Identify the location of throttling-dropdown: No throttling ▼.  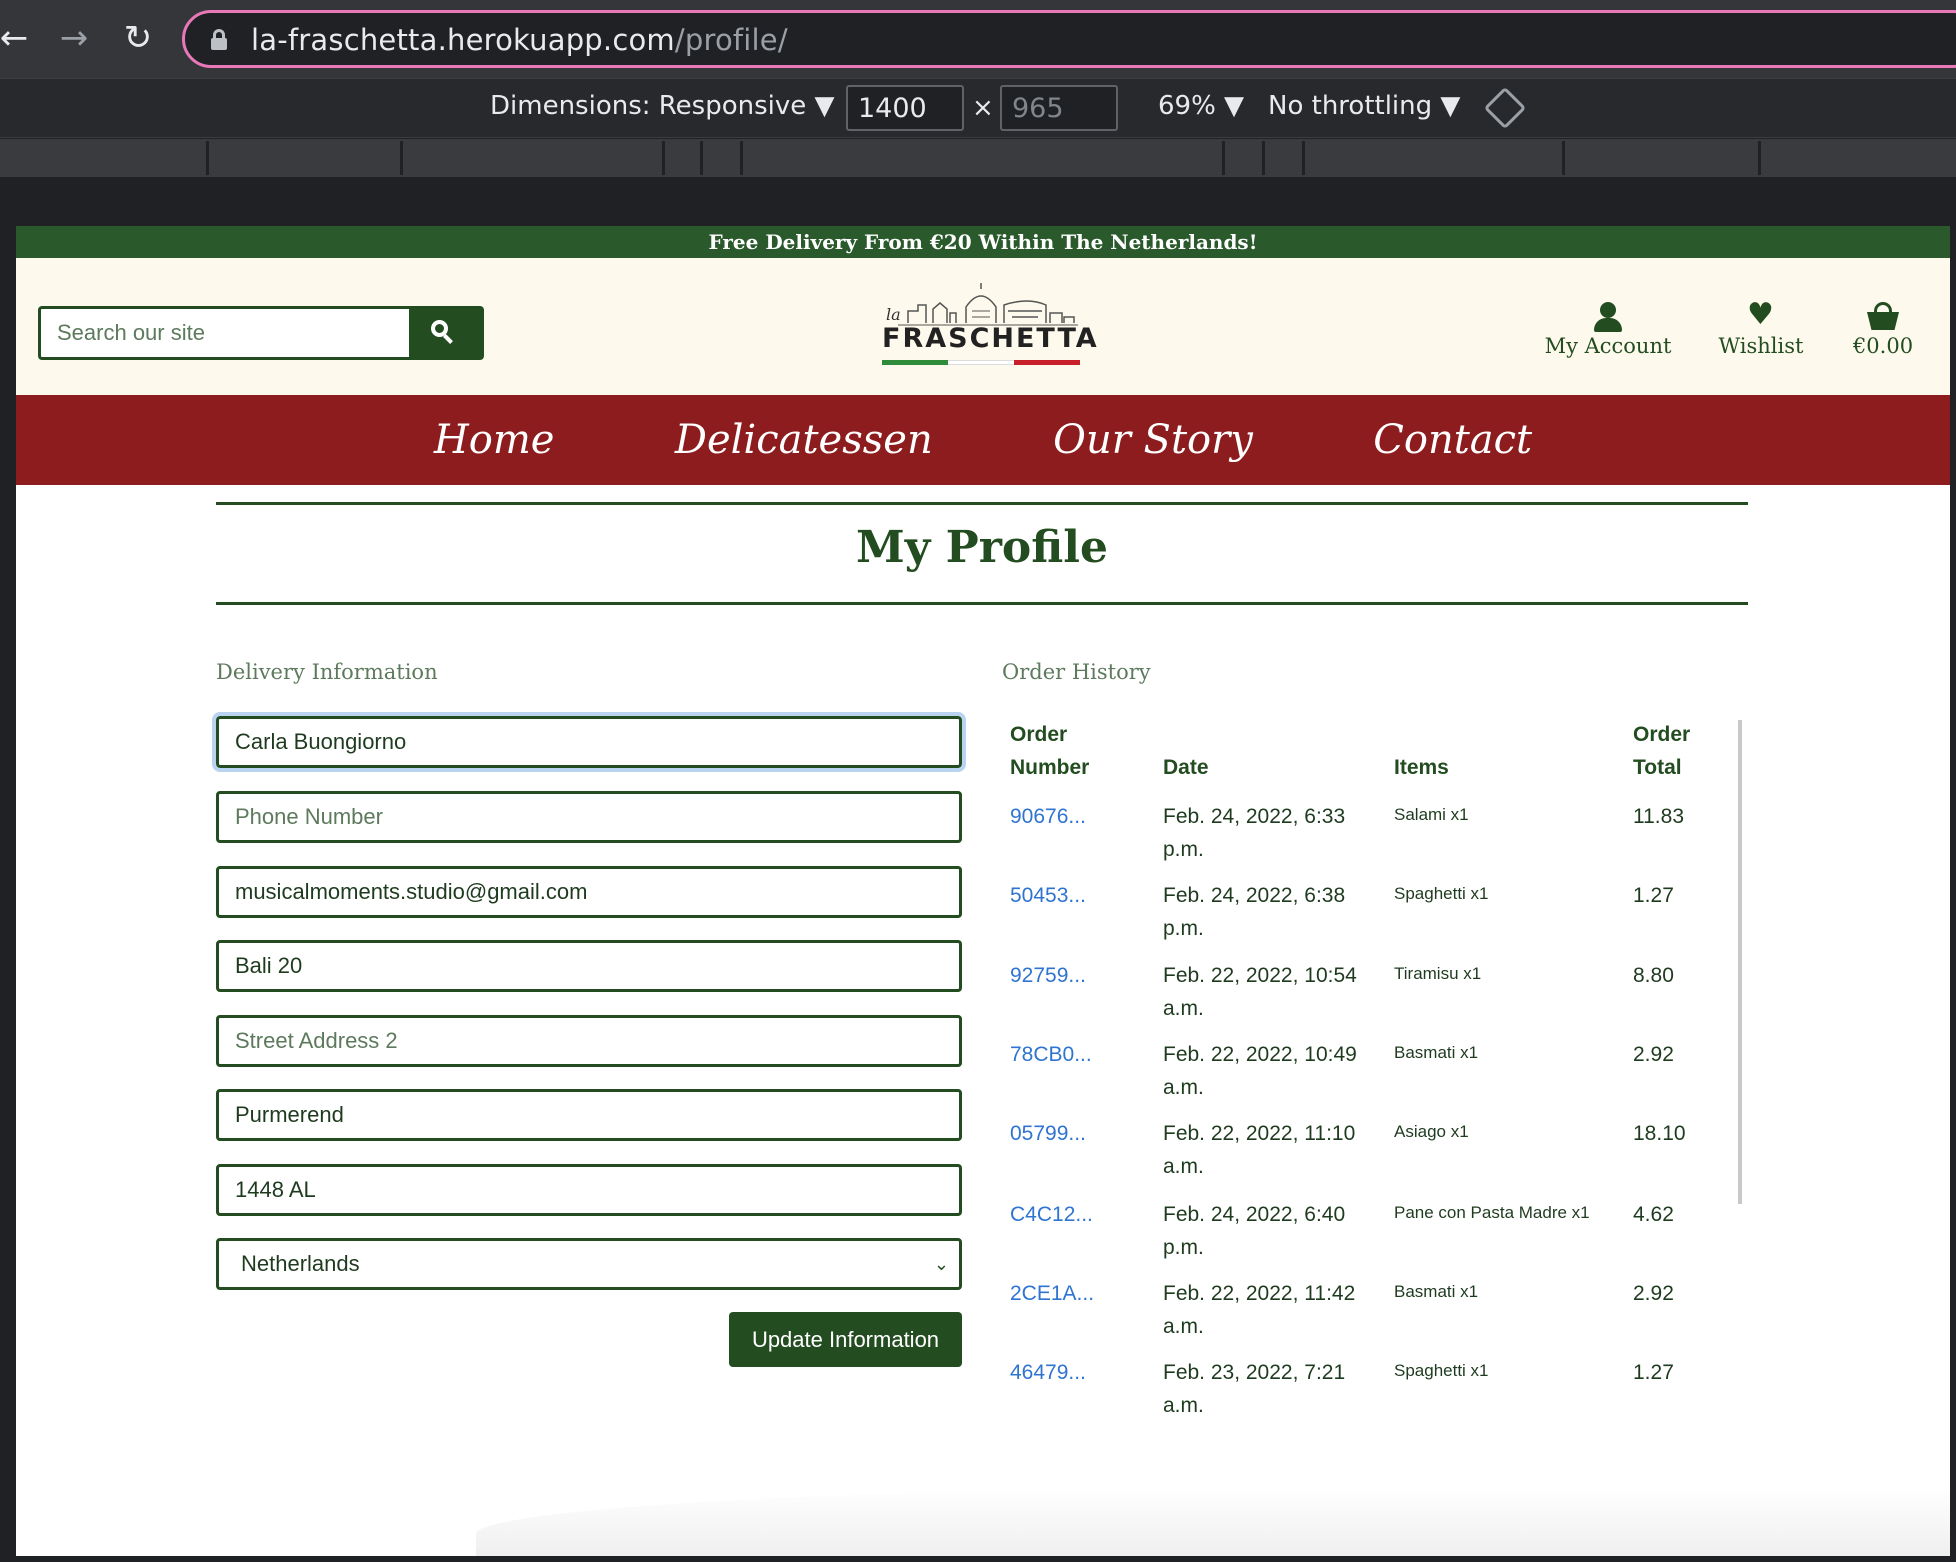
(1364, 106).